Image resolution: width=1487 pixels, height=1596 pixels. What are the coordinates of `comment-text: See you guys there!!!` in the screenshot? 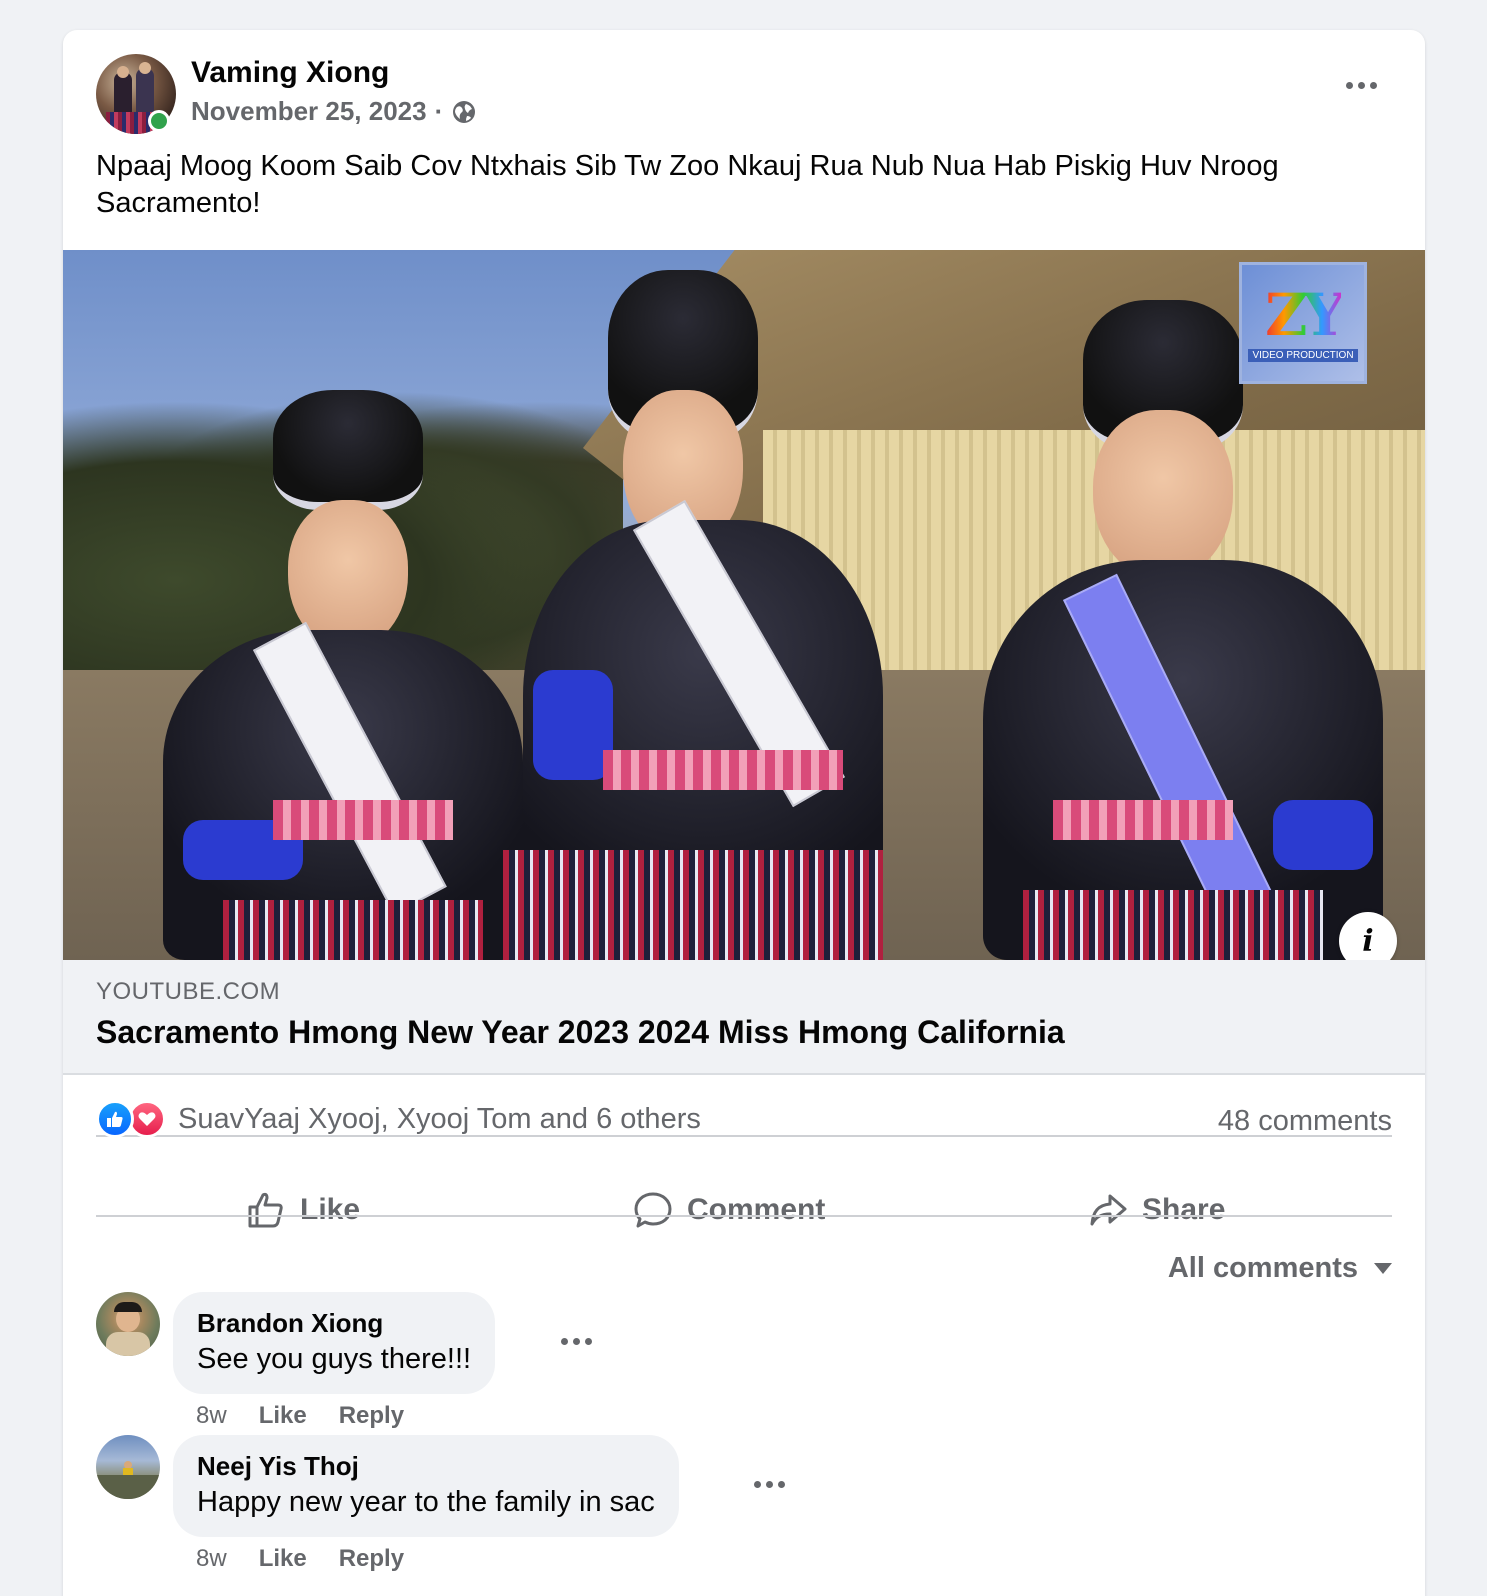 It's located at (334, 1359).